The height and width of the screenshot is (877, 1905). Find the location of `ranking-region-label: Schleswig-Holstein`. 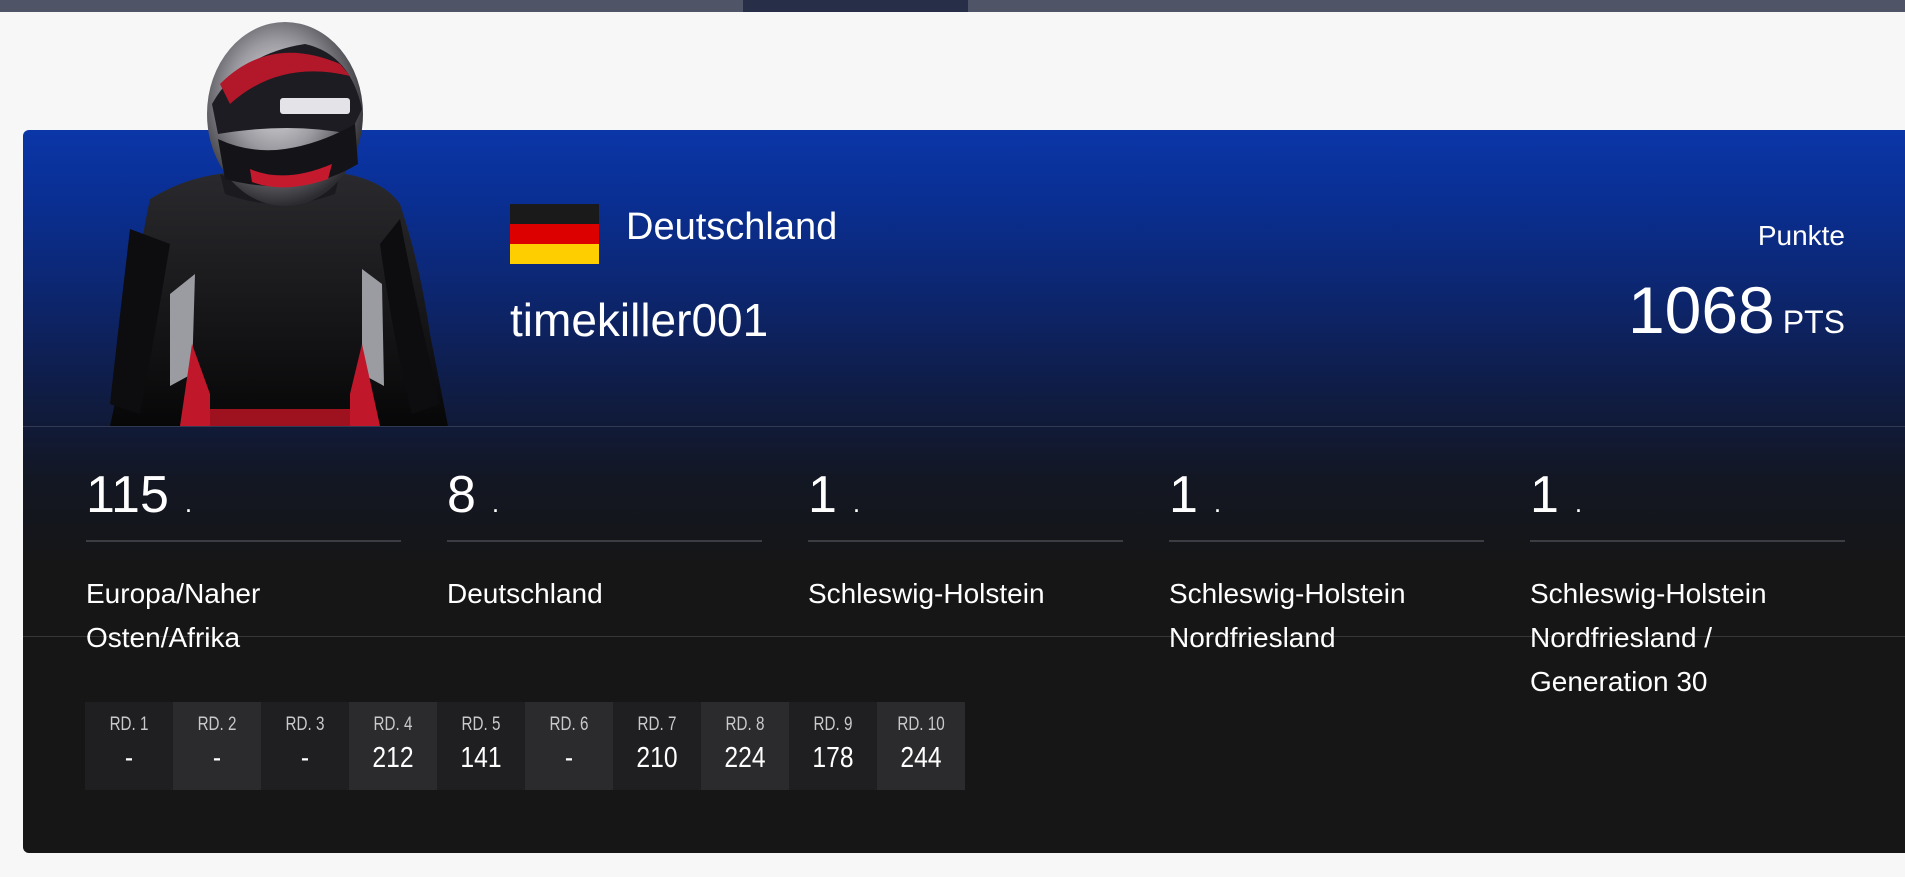

ranking-region-label: Schleswig-Holstein is located at coordinates (926, 593).